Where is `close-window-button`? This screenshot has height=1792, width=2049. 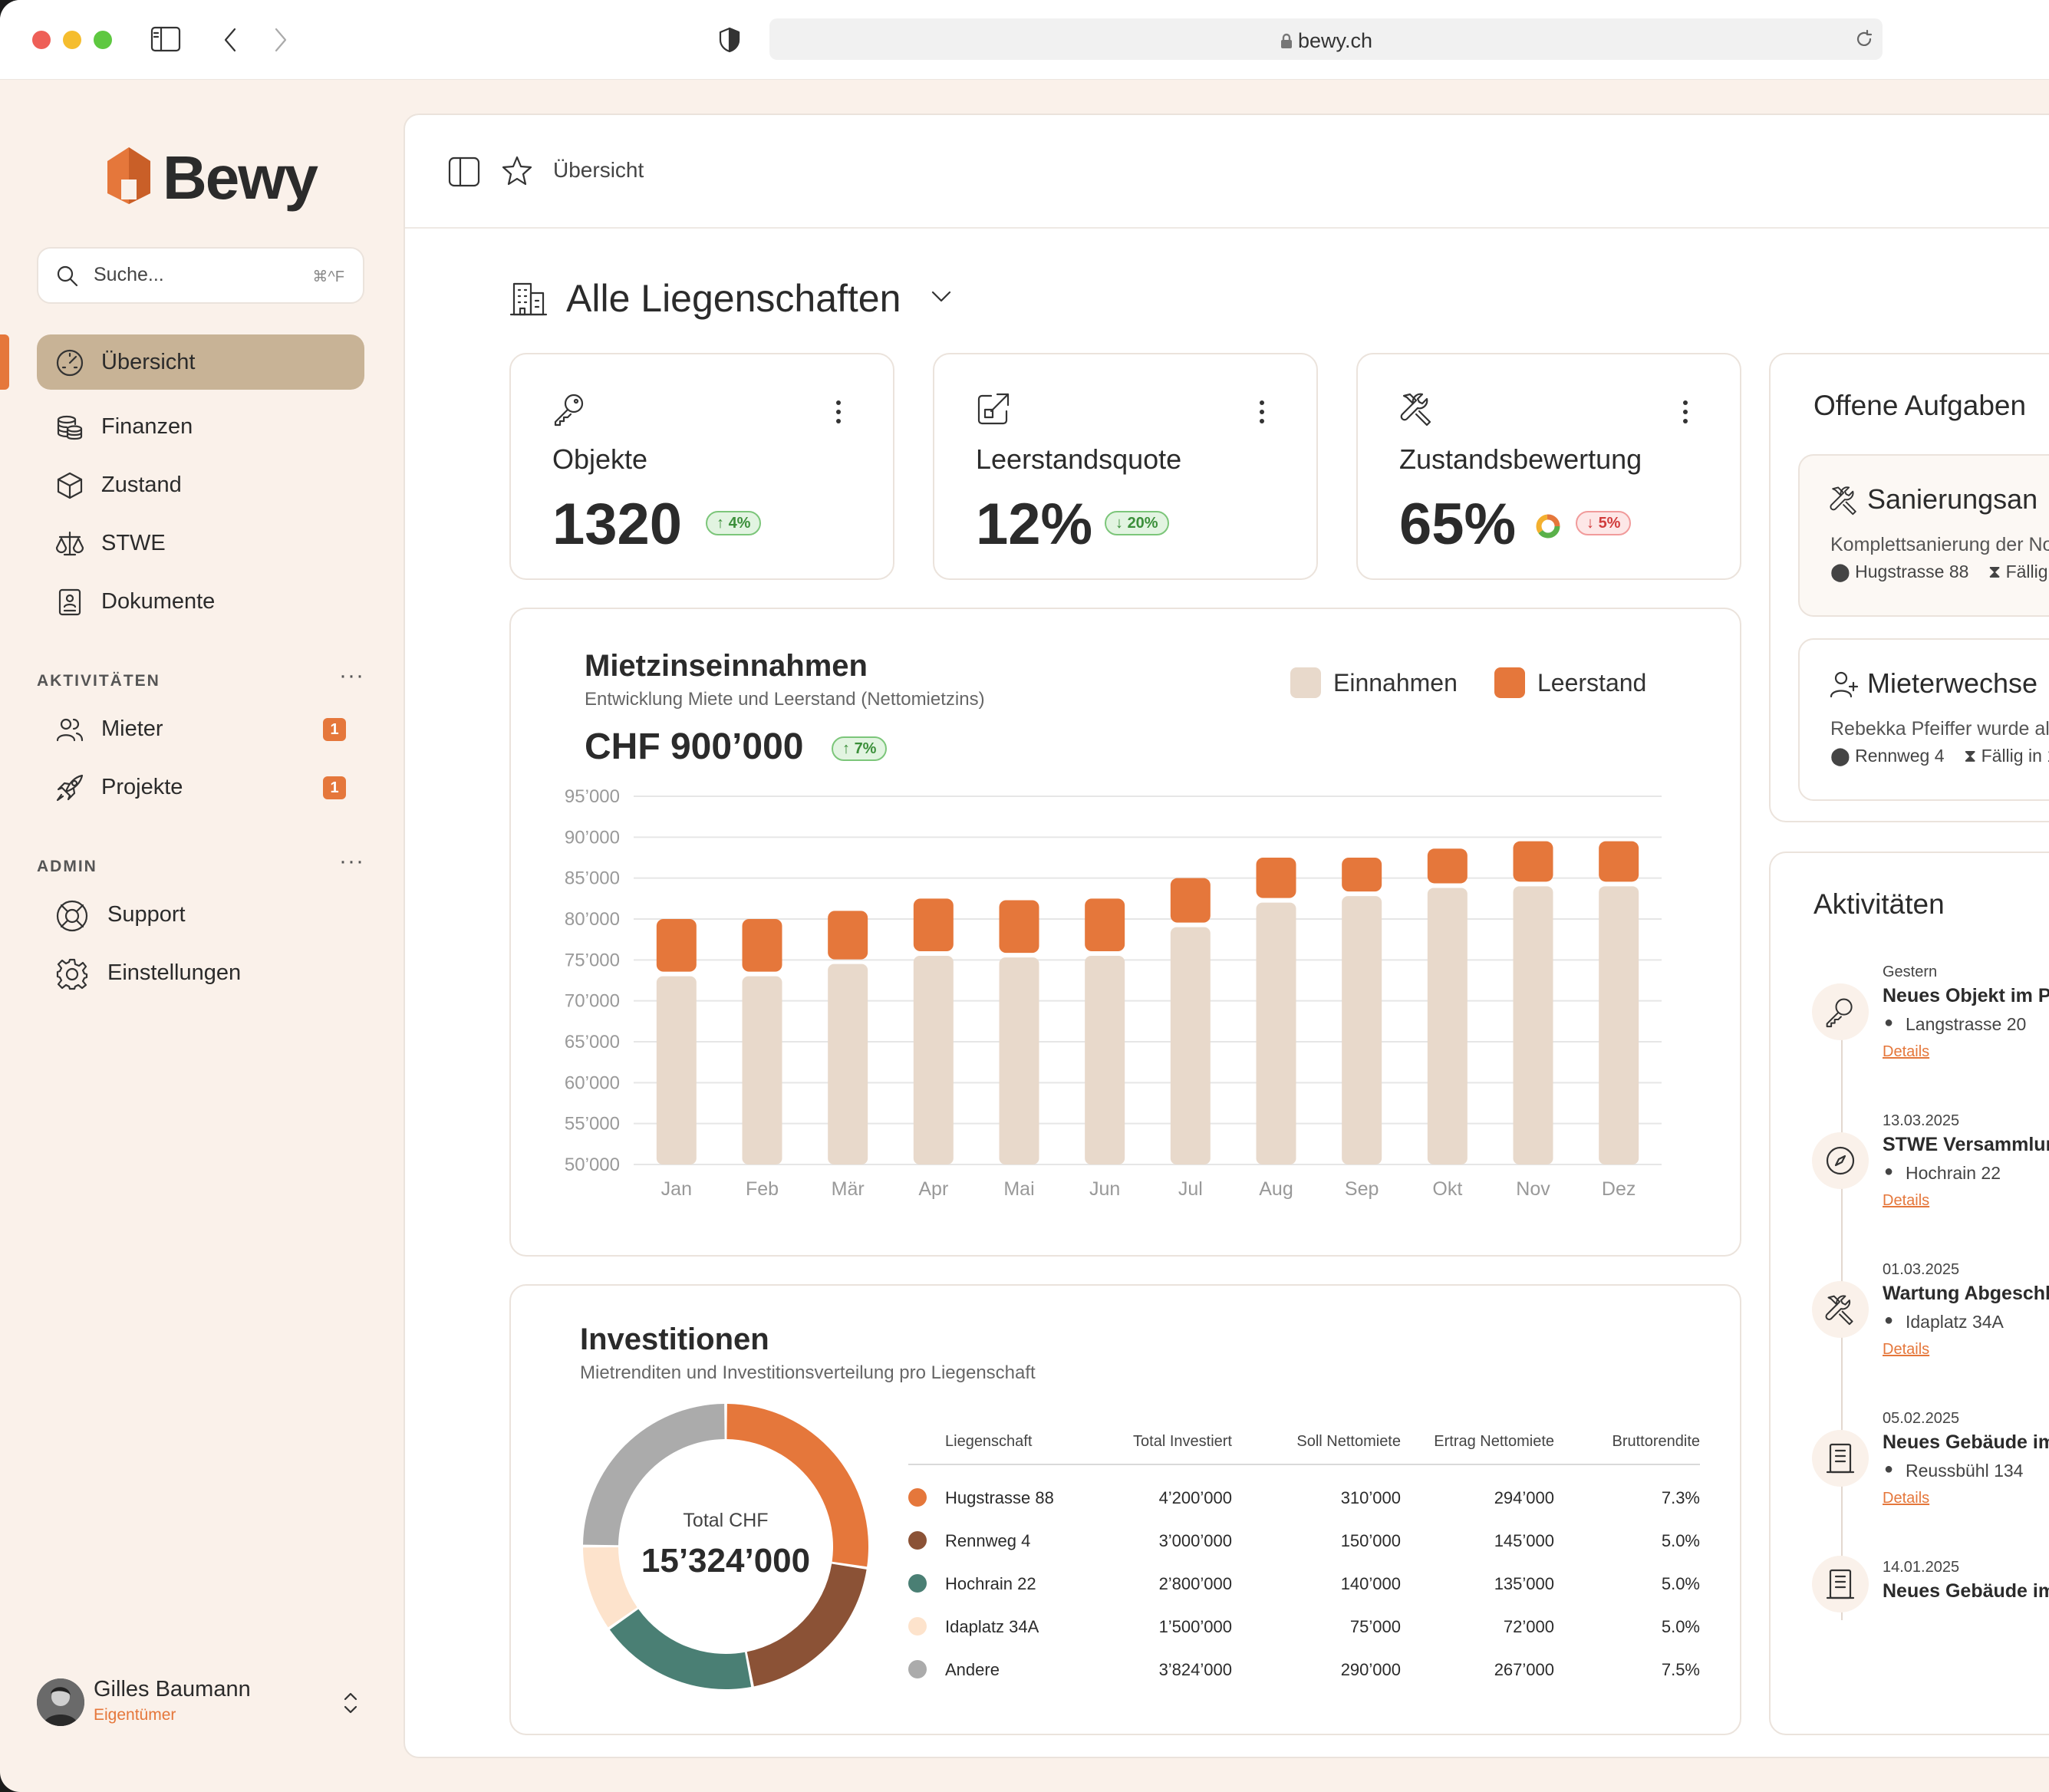
close-window-button is located at coordinates (41, 40).